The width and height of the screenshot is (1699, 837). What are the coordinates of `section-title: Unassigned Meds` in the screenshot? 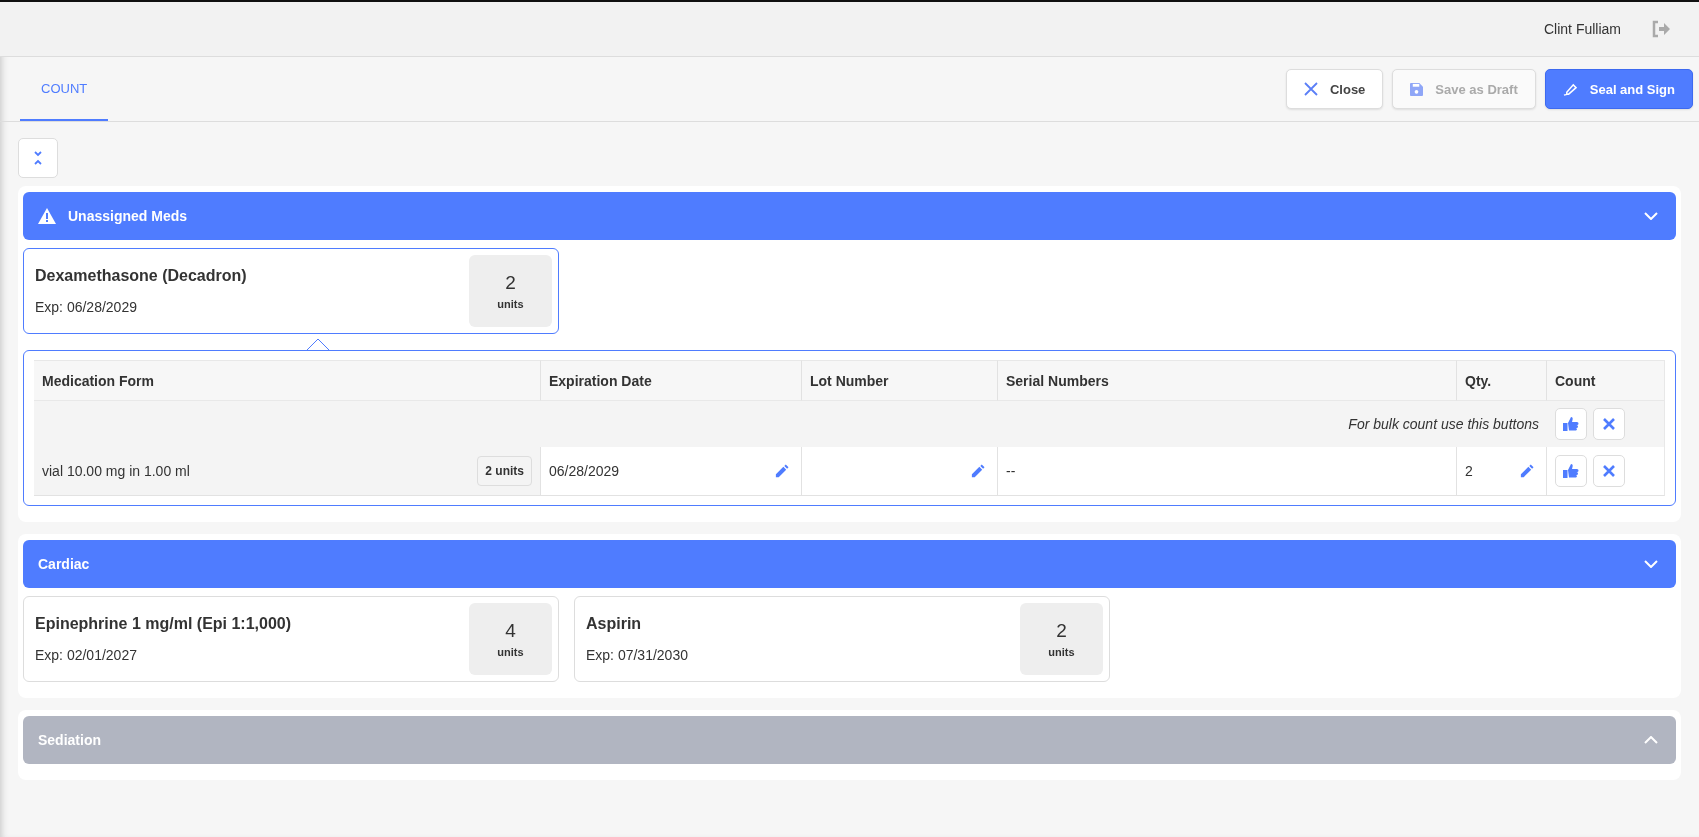 It's located at (128, 216).